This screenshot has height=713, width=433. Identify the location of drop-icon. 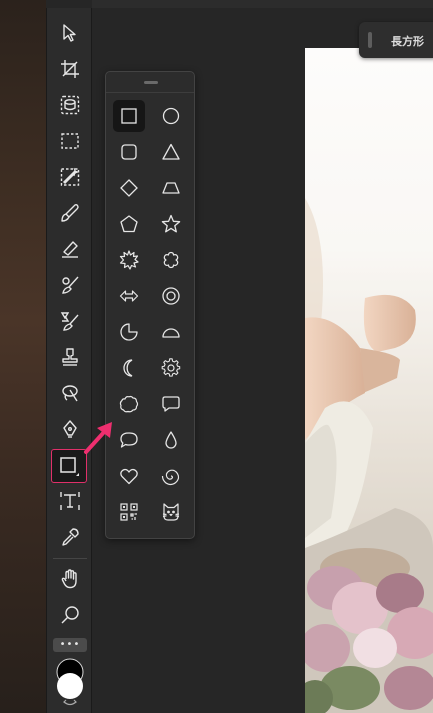
(171, 440).